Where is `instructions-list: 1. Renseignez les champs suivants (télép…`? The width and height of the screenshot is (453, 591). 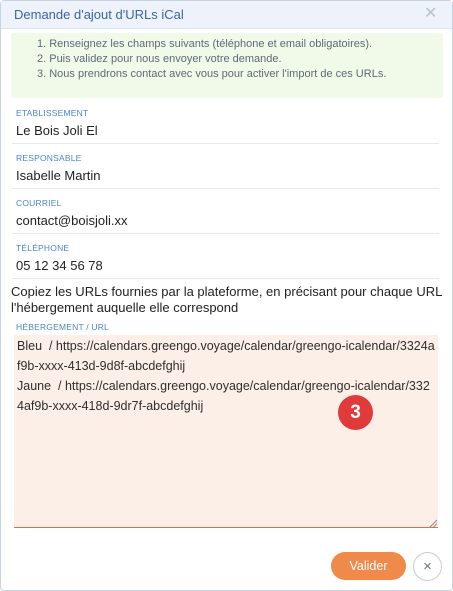 instructions-list: 1. Renseignez les champs suivants (télép… is located at coordinates (211, 59).